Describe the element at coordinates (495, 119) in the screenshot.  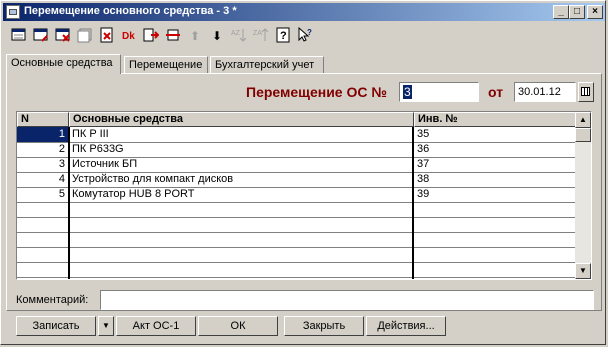
I see `col-header-inv: Инв. №` at that location.